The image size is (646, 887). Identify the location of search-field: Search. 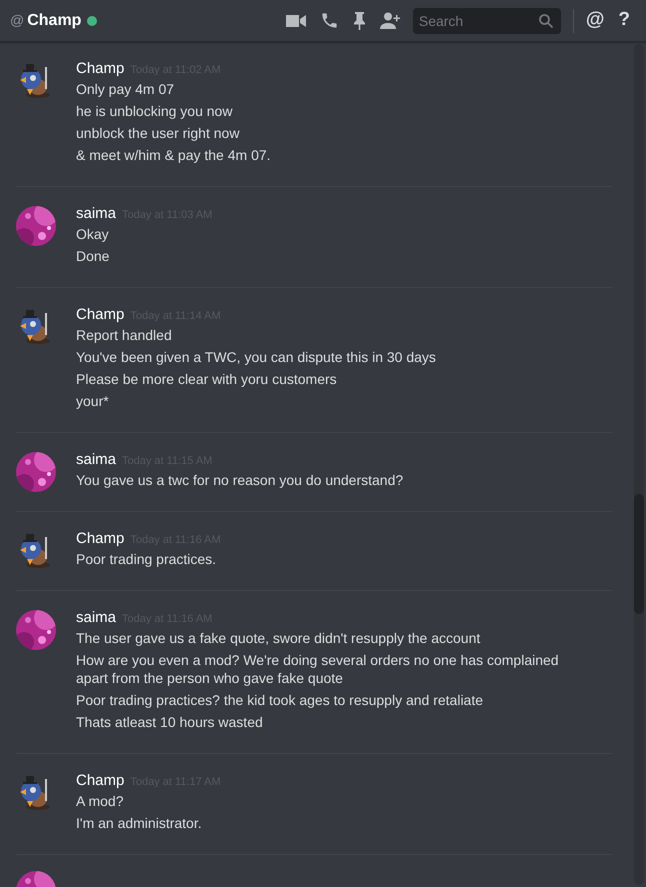
(486, 21).